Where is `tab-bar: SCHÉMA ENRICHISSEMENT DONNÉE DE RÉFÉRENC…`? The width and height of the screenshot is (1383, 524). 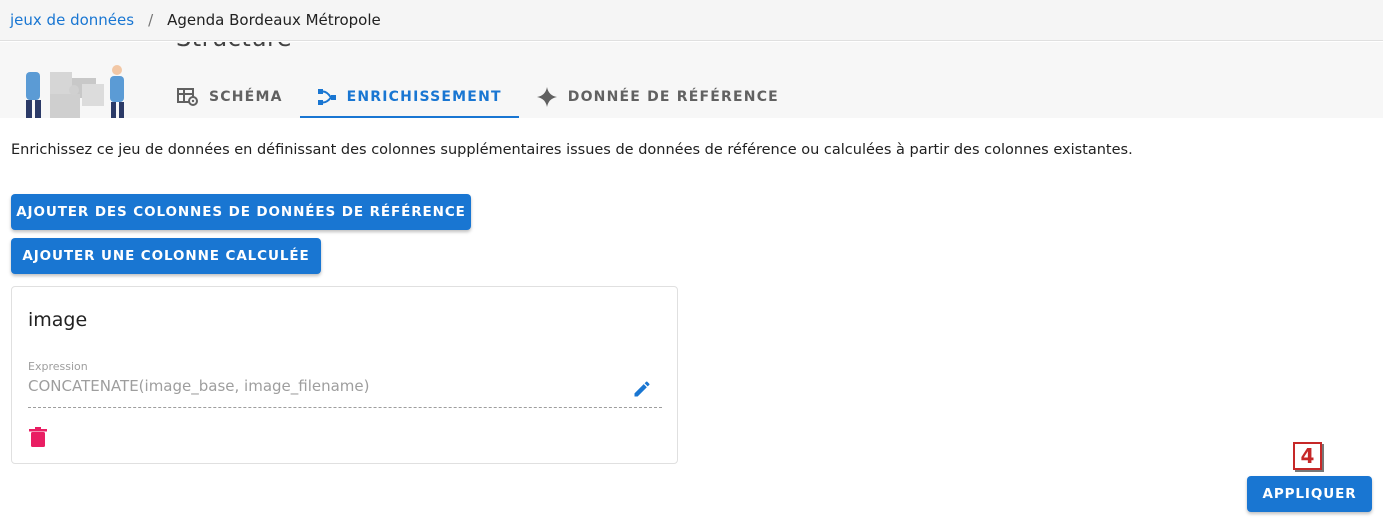 tab-bar: SCHÉMA ENRICHISSEMENT DONNÉE DE RÉFÉRENC… is located at coordinates (478, 97).